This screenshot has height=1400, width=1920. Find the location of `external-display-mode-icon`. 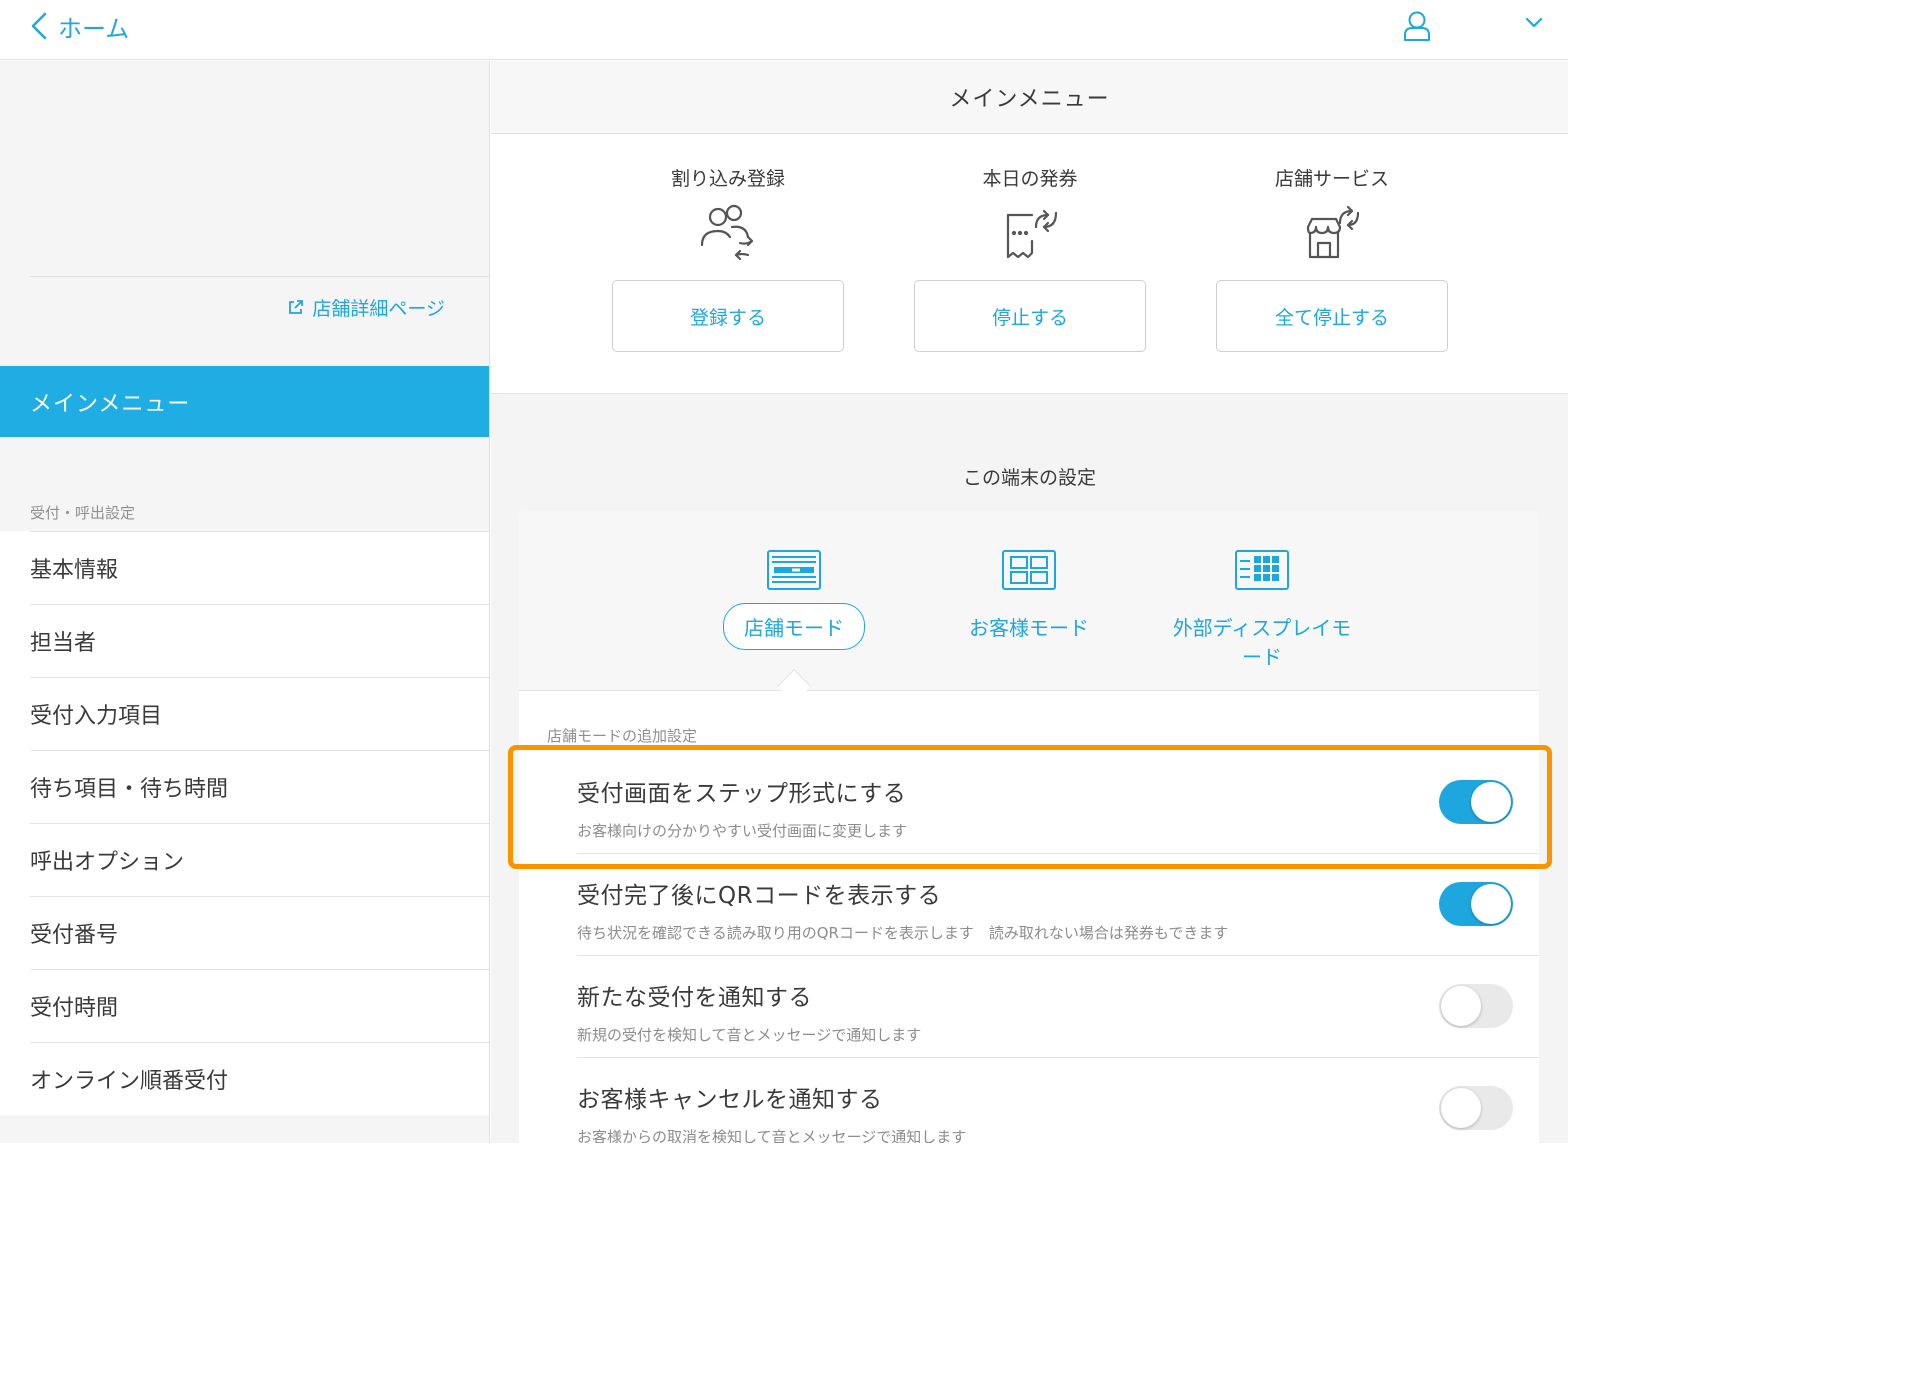

external-display-mode-icon is located at coordinates (1262, 570).